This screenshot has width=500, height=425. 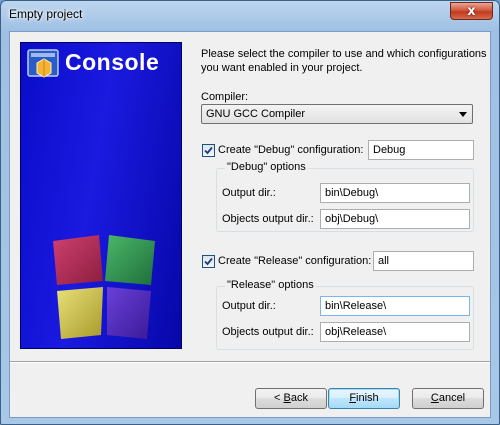 What do you see at coordinates (421, 150) in the screenshot?
I see `debug-config-name-input: Debug` at bounding box center [421, 150].